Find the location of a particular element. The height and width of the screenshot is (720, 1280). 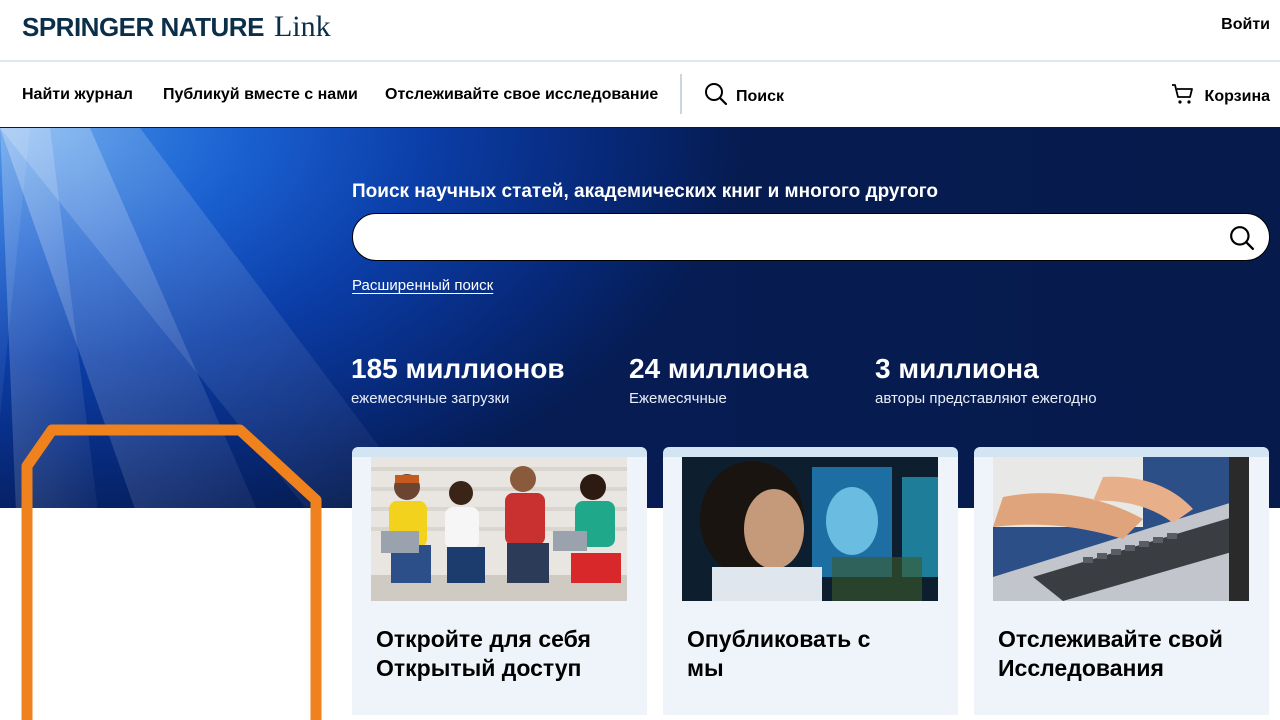

card-image-typing-on-laptop is located at coordinates (1121, 529).